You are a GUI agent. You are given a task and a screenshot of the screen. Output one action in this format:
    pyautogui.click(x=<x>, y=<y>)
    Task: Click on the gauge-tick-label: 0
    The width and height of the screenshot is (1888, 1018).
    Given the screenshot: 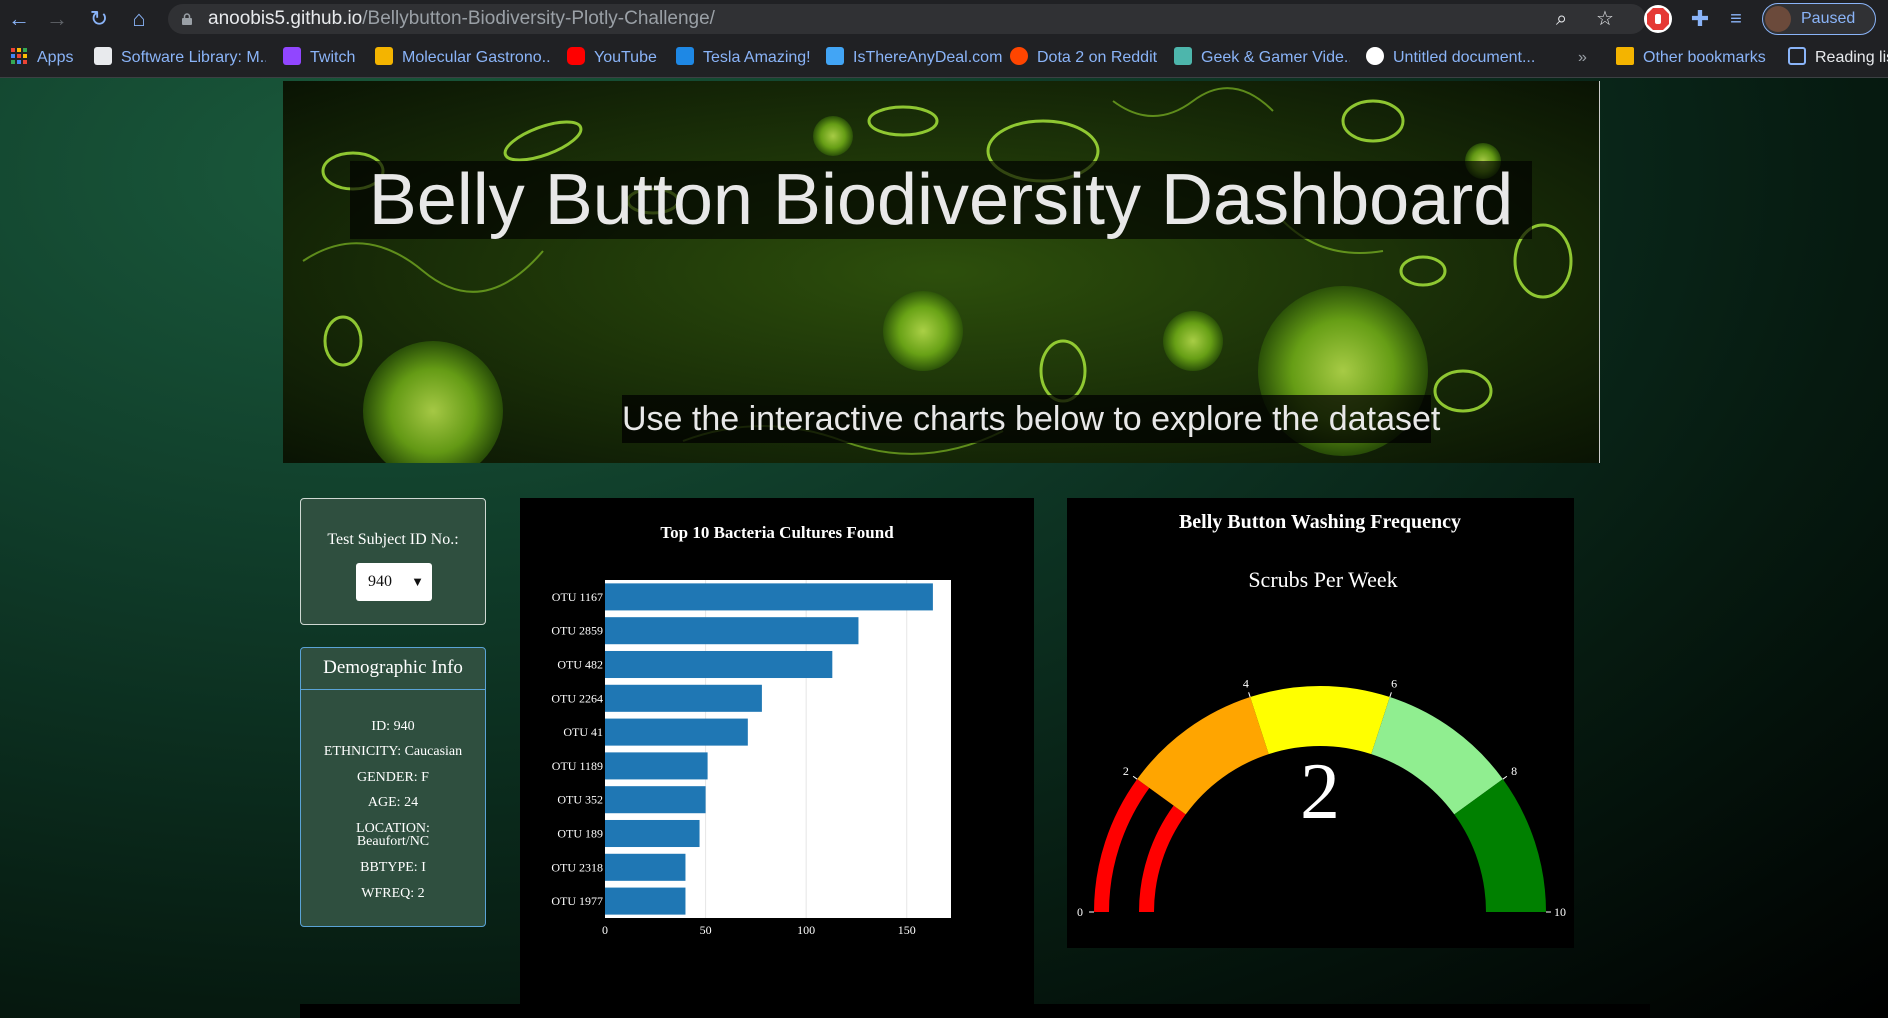 What is the action you would take?
    pyautogui.click(x=1080, y=912)
    